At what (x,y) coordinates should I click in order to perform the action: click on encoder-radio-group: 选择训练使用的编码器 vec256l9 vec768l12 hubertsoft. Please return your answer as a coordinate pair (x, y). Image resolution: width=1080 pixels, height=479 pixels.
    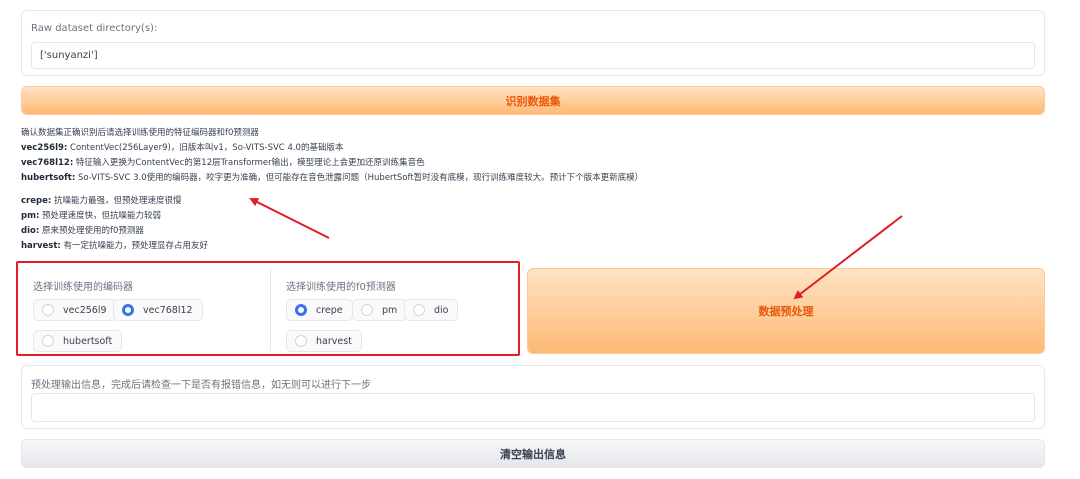
    Looking at the image, I should click on (147, 310).